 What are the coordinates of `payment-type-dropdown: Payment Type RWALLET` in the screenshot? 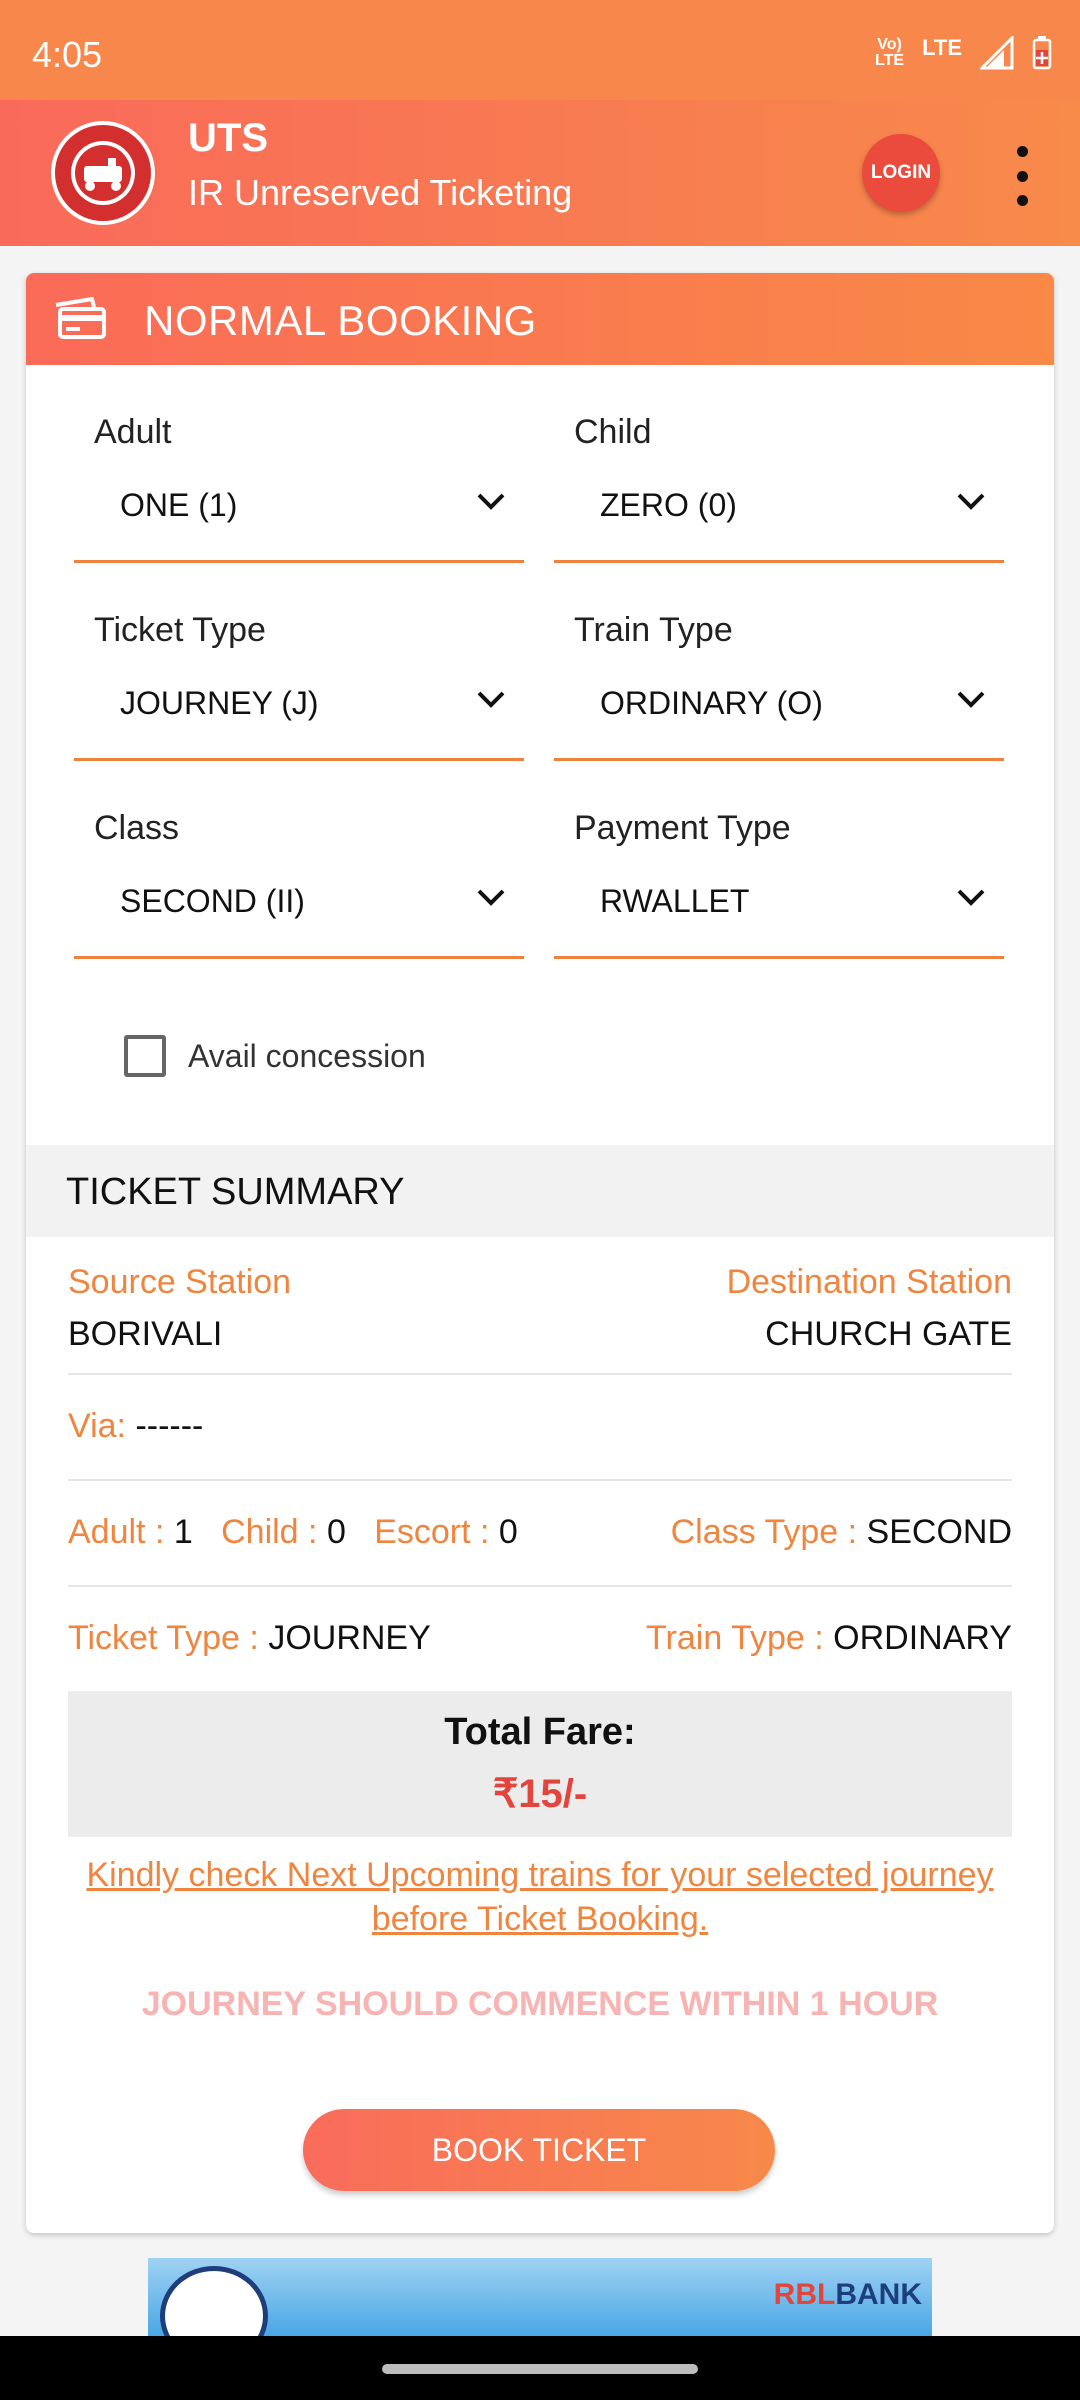 It's located at (779, 876).